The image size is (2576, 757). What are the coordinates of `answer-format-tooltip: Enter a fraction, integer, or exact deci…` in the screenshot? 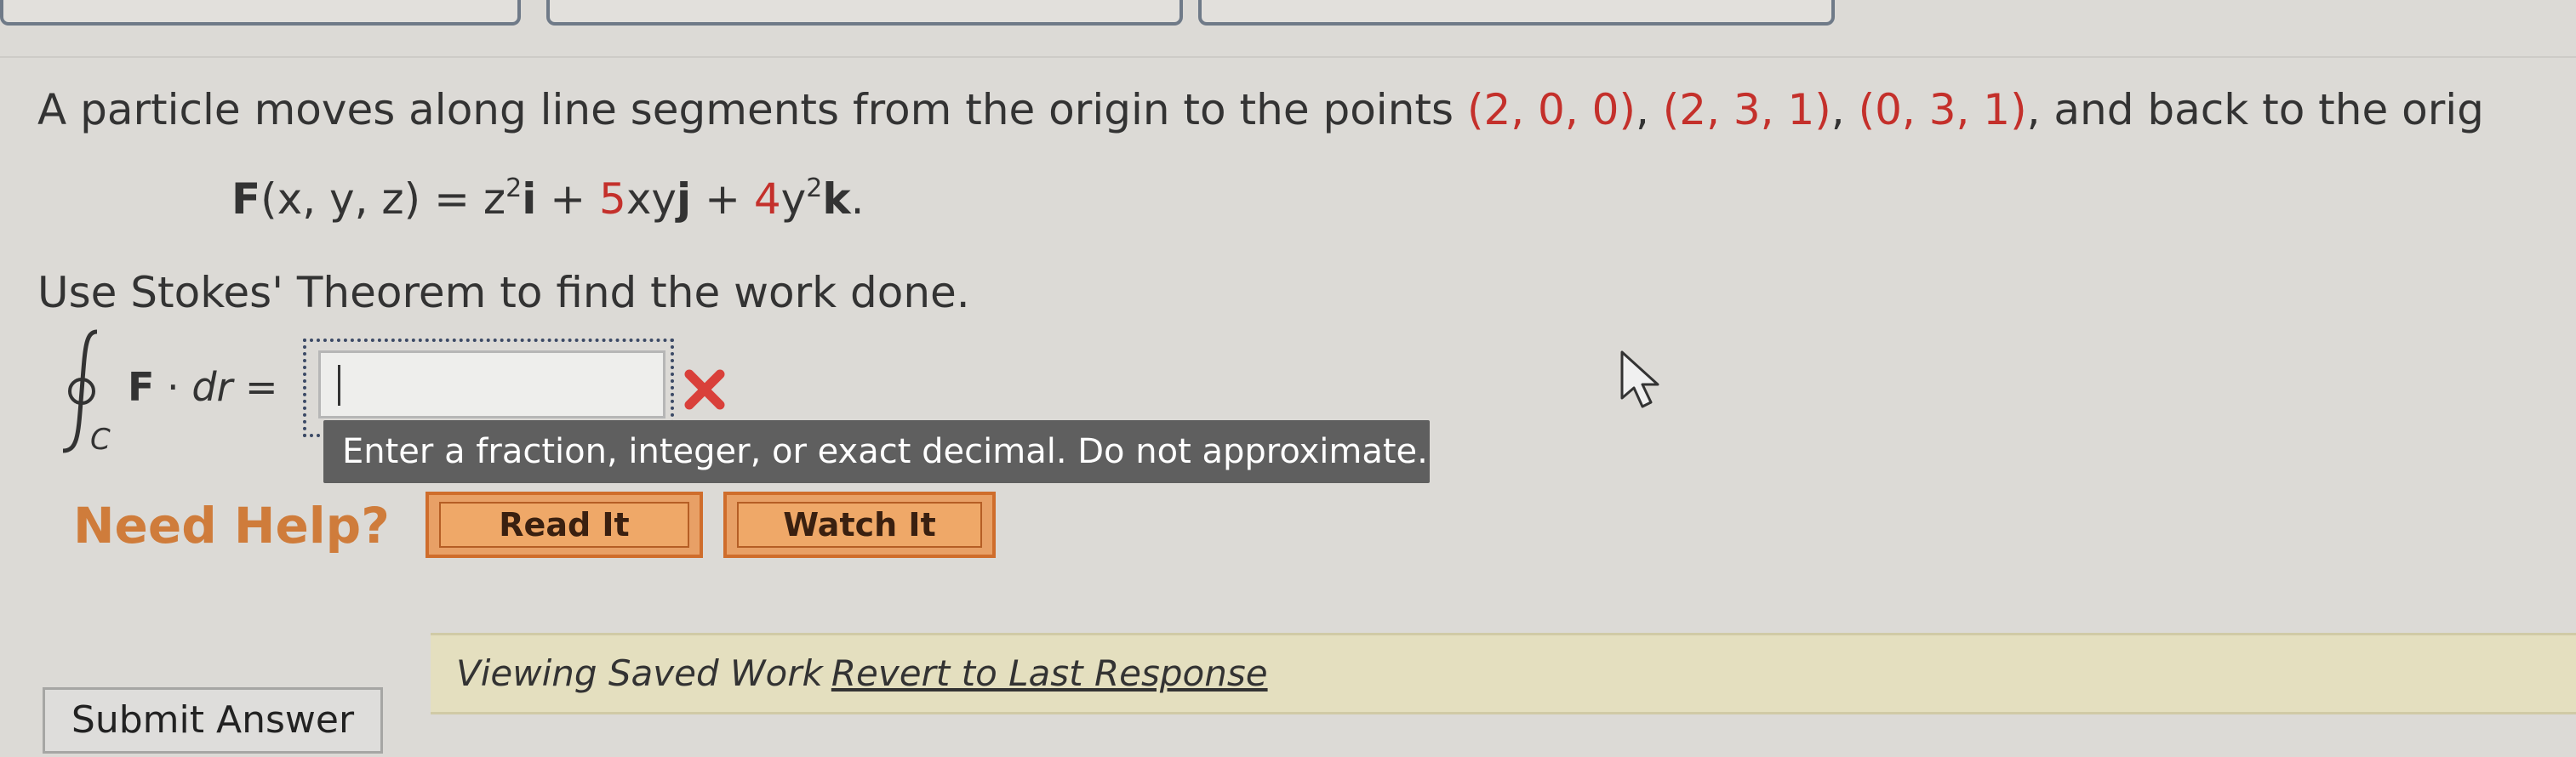 It's located at (876, 451).